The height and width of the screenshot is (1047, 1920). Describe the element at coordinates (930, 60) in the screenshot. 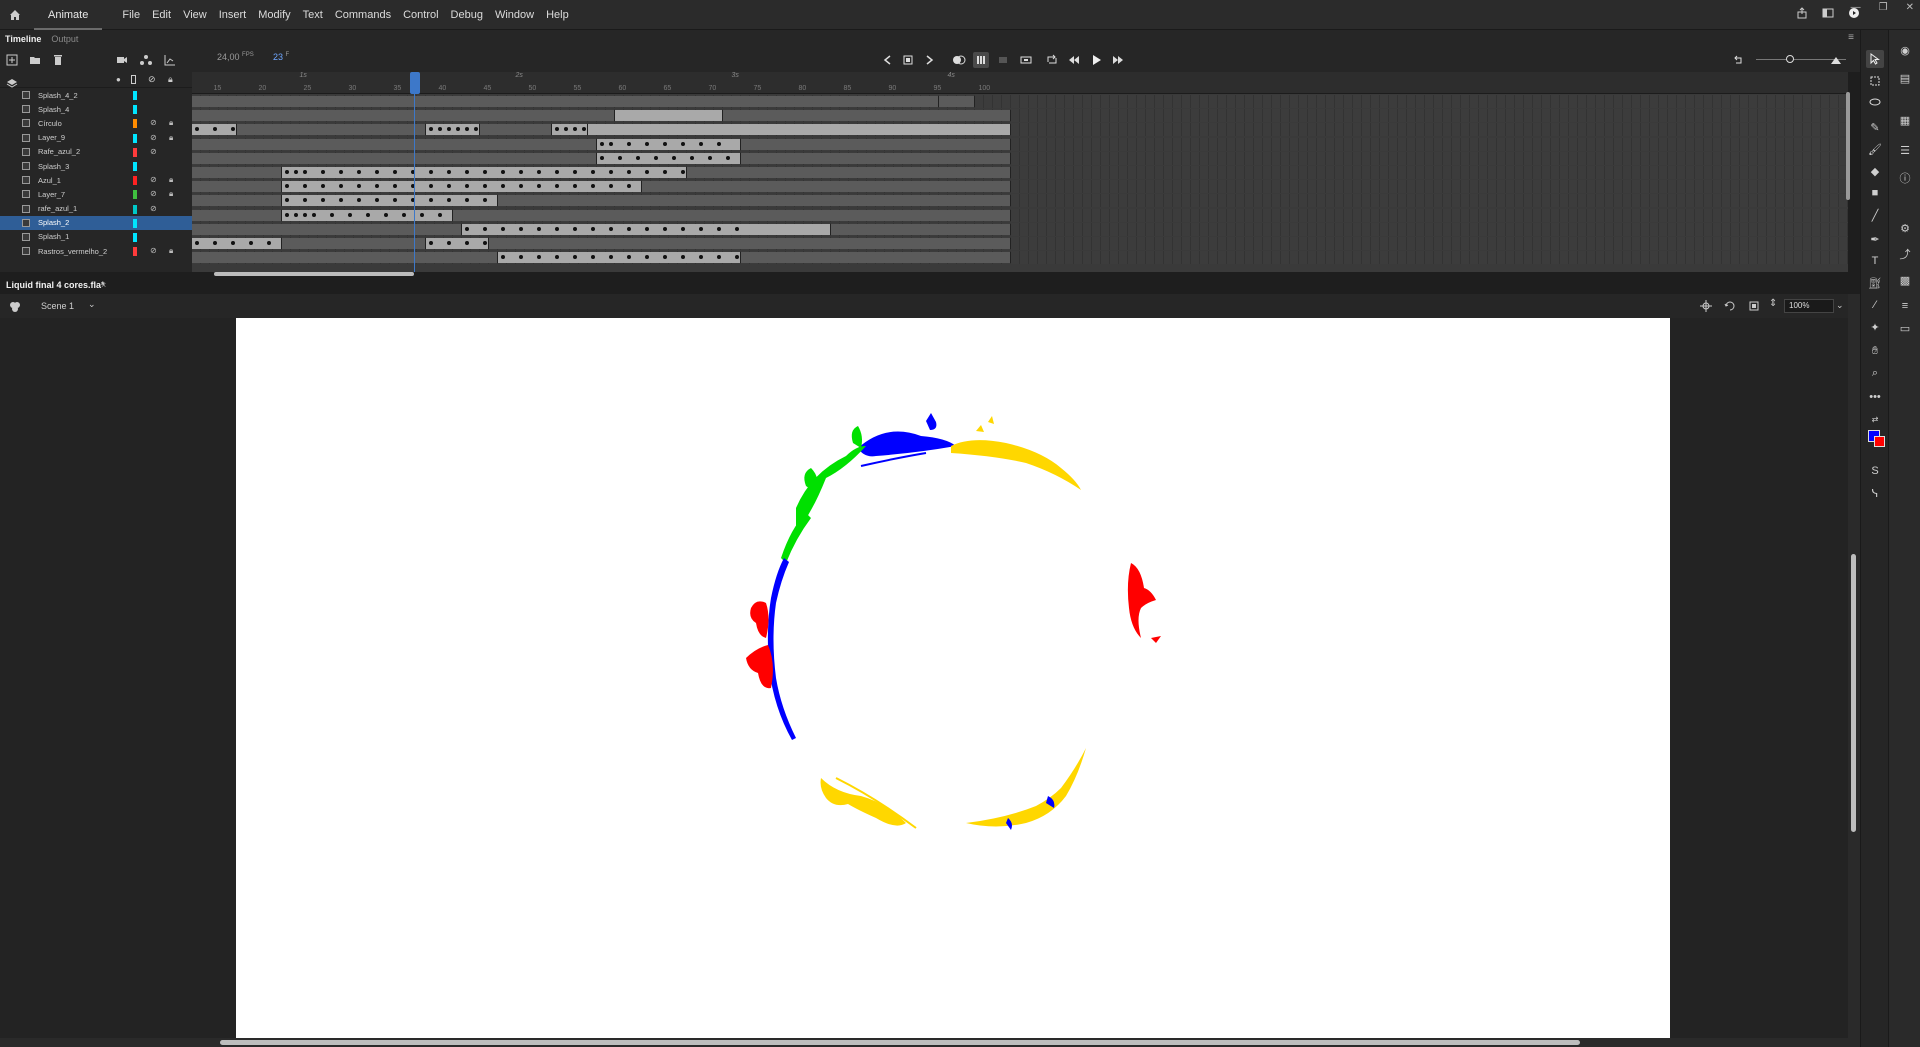

I see `next-keyframe-icon` at that location.